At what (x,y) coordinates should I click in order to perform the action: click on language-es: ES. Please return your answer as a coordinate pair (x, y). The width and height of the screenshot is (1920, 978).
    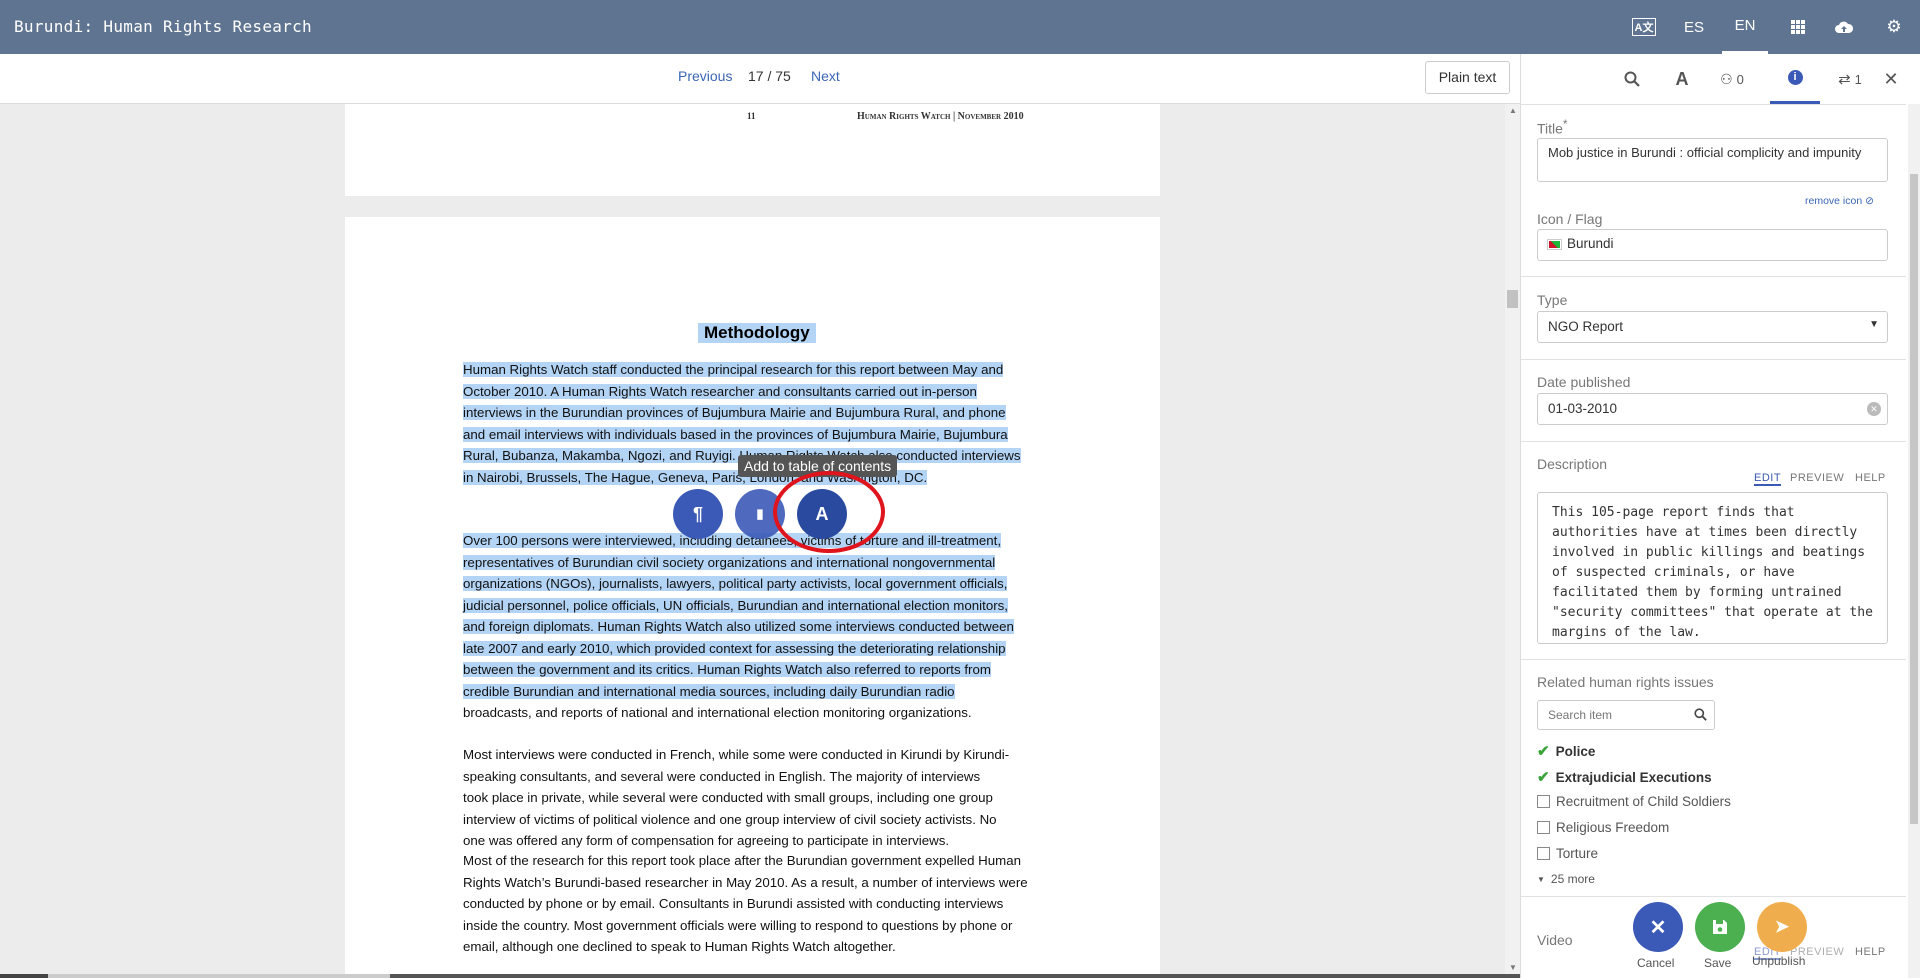
    Looking at the image, I should click on (1694, 27).